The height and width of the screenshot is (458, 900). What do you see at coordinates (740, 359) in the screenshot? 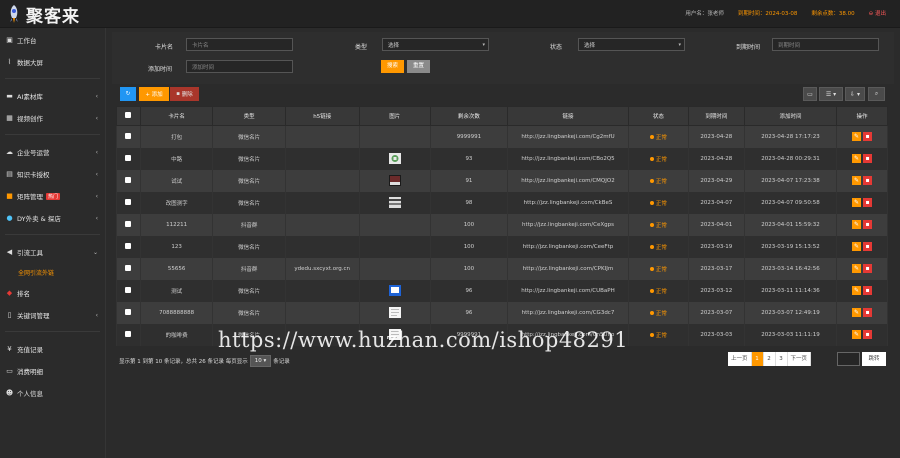
I see `prev-page-button: 上一页` at bounding box center [740, 359].